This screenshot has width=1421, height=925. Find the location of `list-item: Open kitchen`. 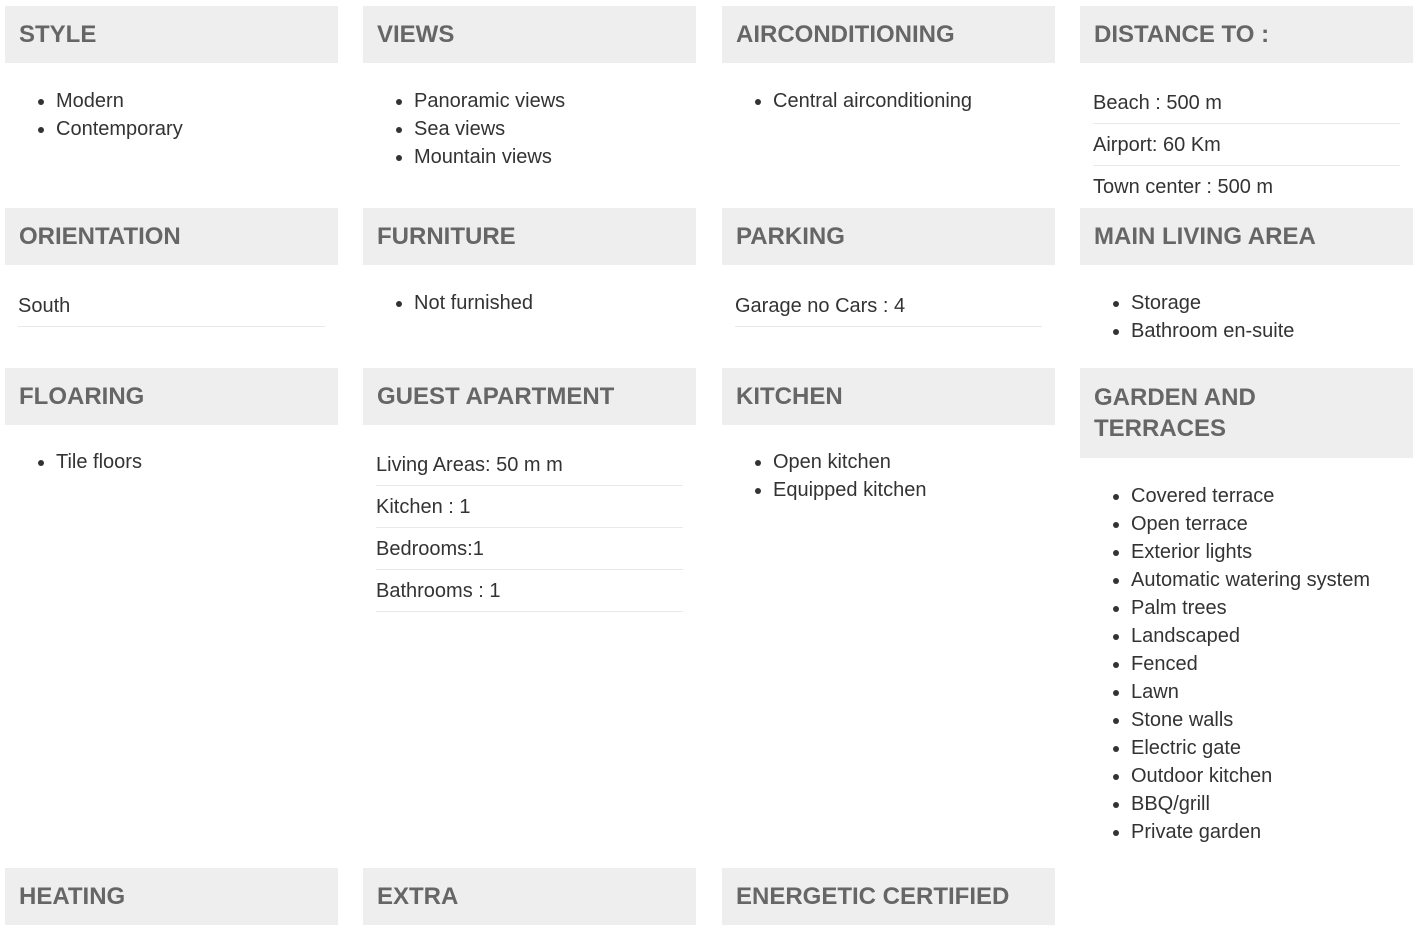

list-item: Open kitchen is located at coordinates (914, 462).